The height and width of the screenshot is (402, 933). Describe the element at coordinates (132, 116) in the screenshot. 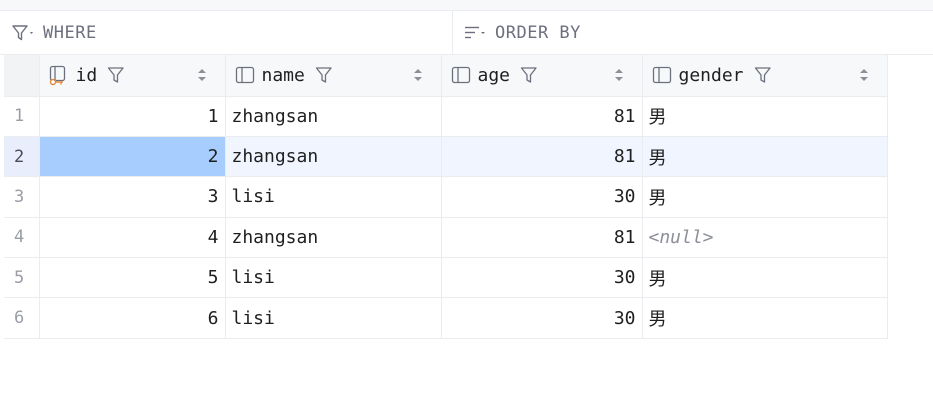

I see `cell-id: 1` at that location.